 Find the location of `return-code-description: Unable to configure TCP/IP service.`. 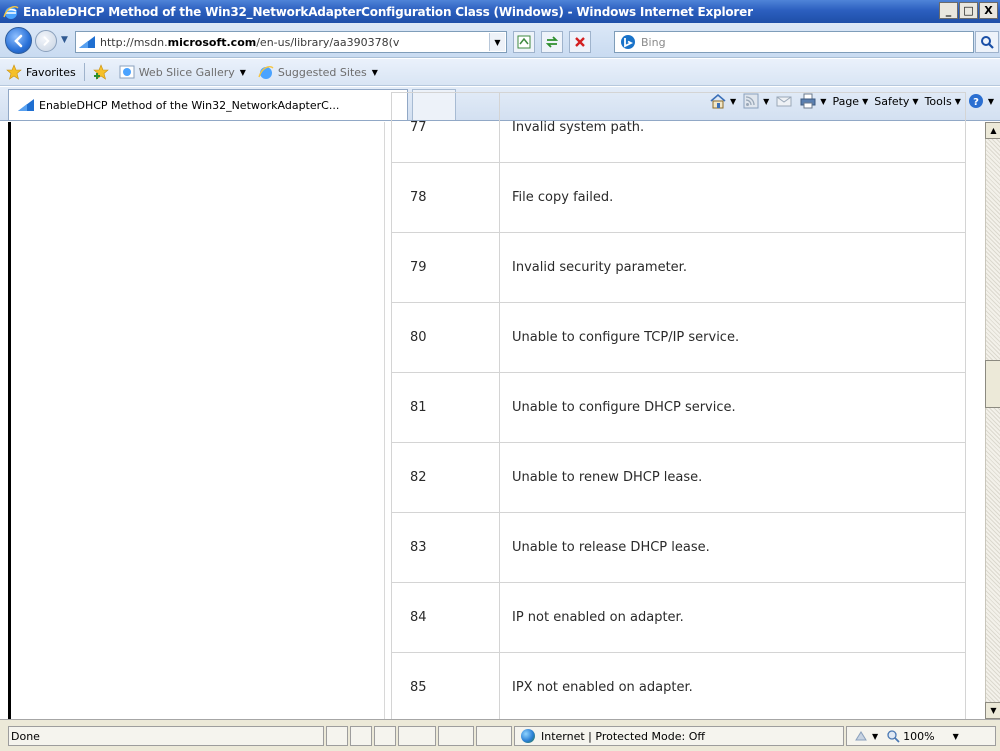

return-code-description: Unable to configure TCP/IP service. is located at coordinates (732, 337).